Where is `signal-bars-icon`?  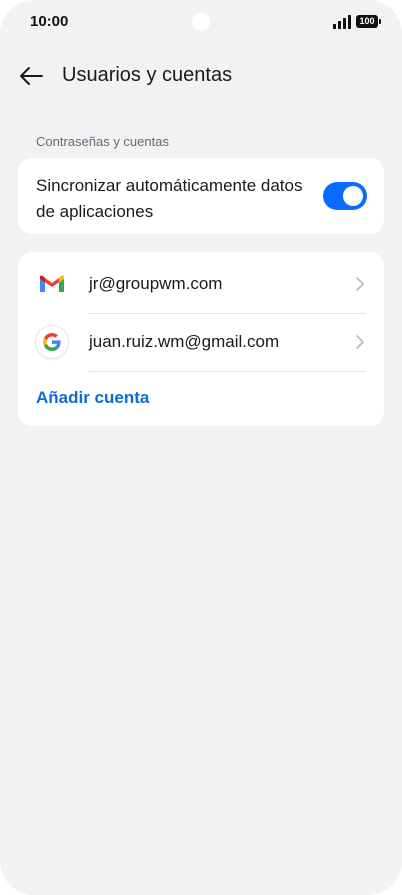 signal-bars-icon is located at coordinates (342, 22).